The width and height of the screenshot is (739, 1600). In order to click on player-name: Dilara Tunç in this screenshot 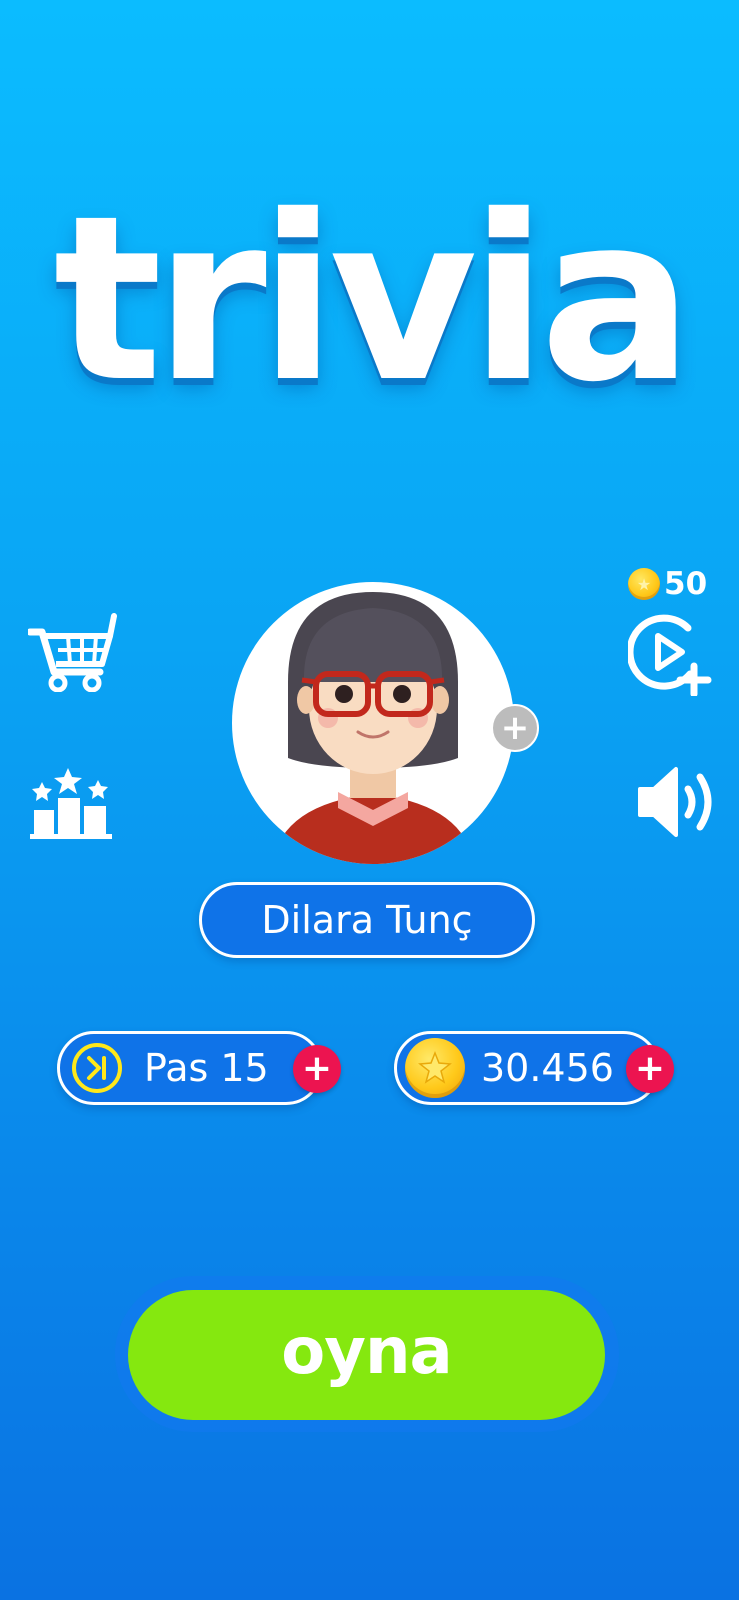, I will do `click(367, 920)`.